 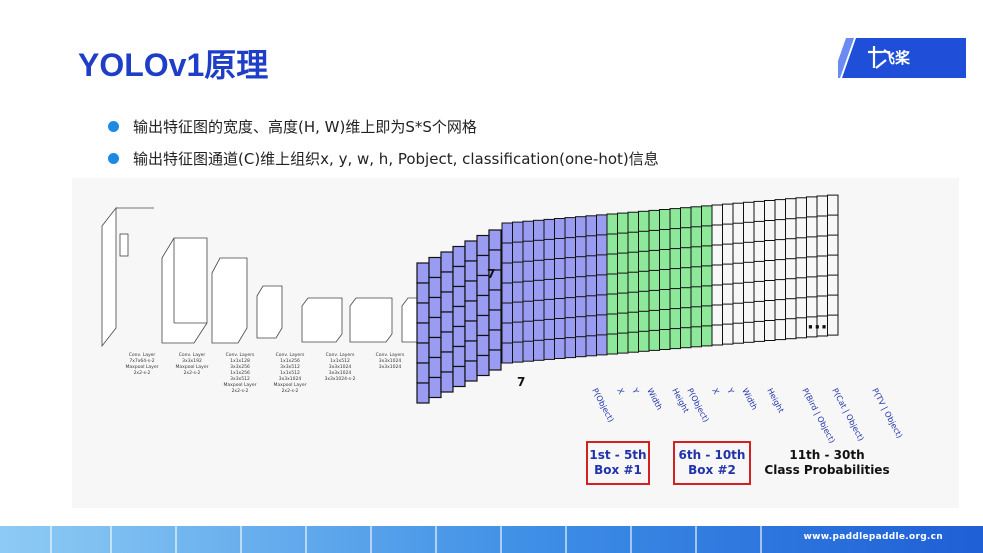 What do you see at coordinates (192, 361) in the screenshot?
I see `layer-caption: 3x3x192` at bounding box center [192, 361].